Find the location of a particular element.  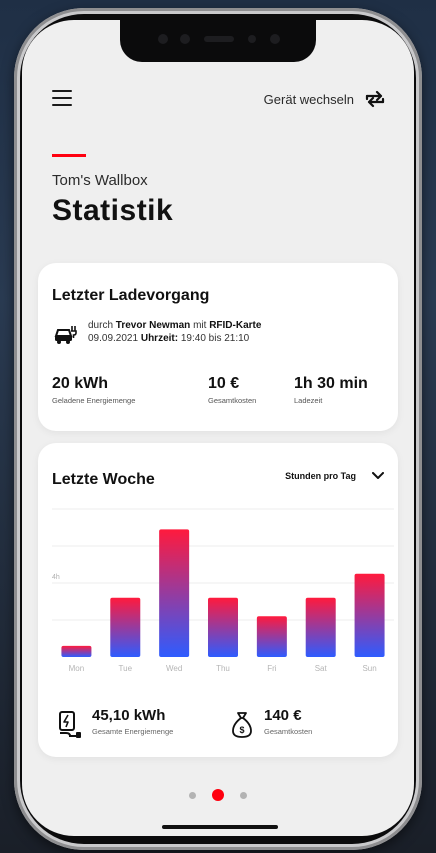

via-prefix: mit is located at coordinates (200, 325).